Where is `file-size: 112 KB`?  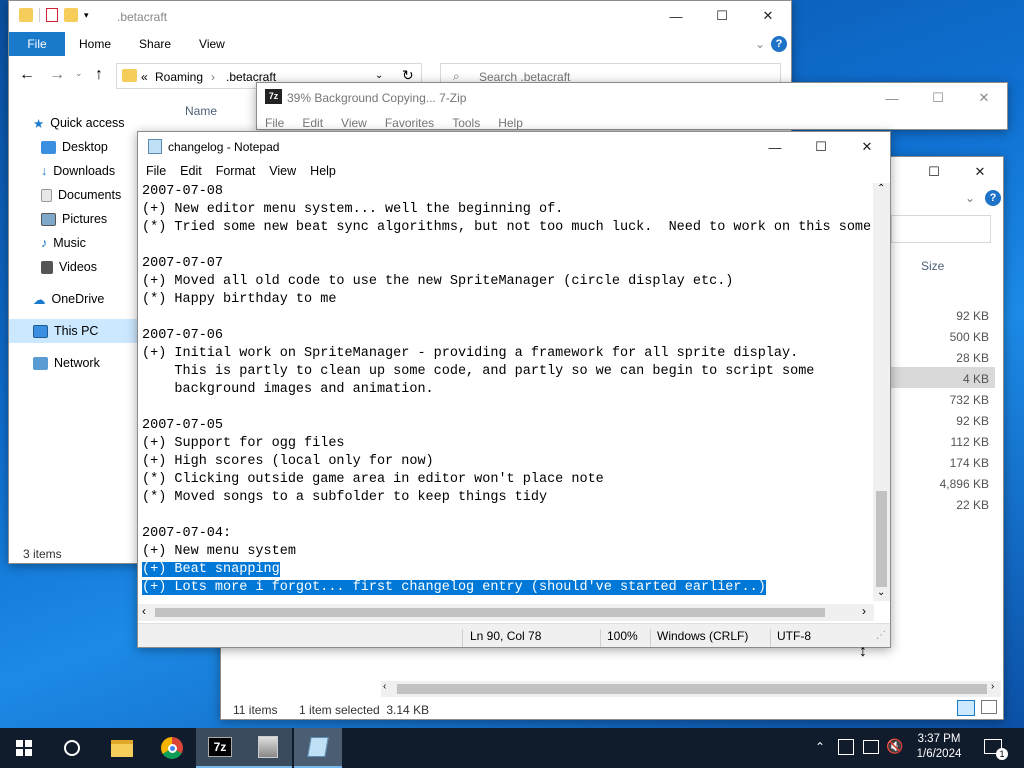 file-size: 112 KB is located at coordinates (969, 442).